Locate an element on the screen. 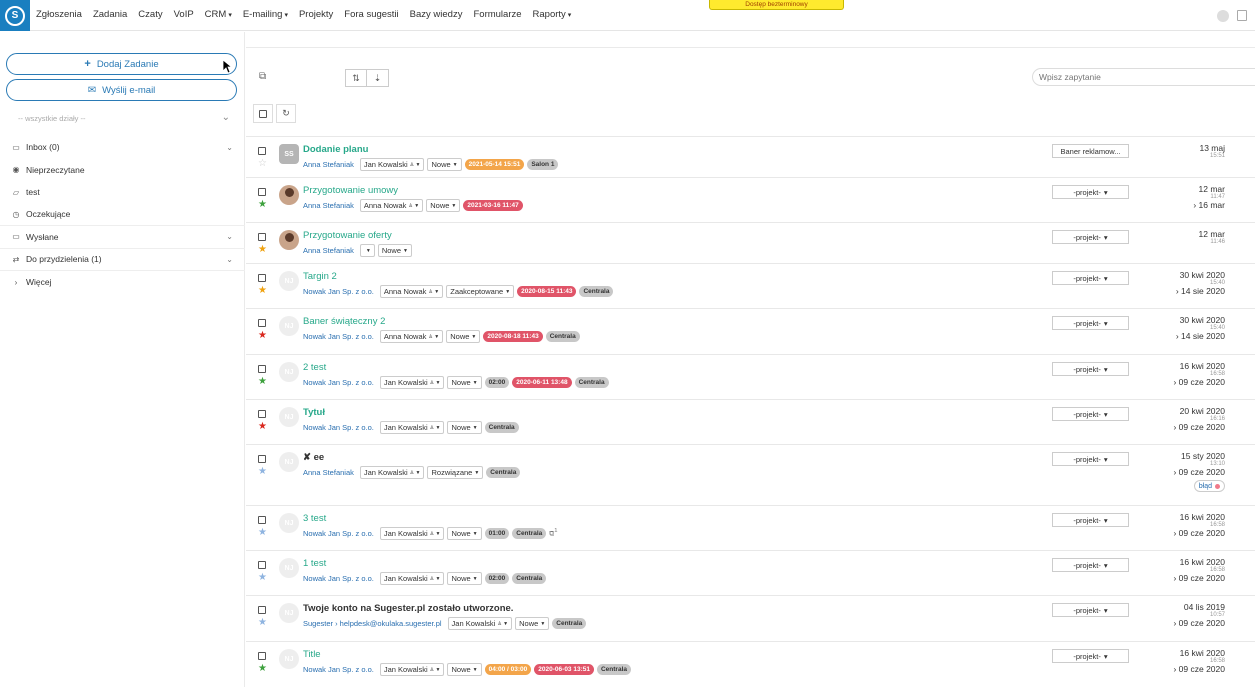 The width and height of the screenshot is (1255, 687). nav-item: Raporty ▾ is located at coordinates (552, 14).